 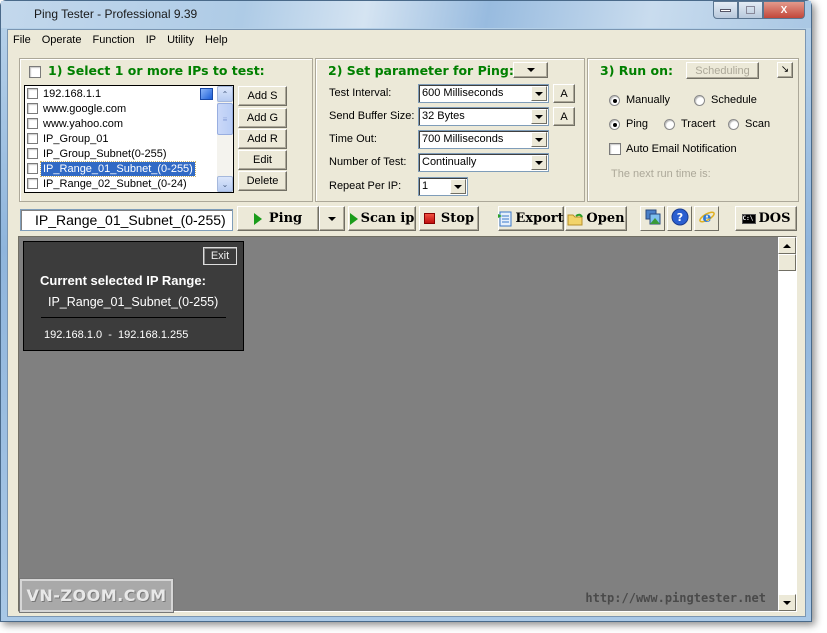 I want to click on menu-utility: Utility, so click(x=180, y=40).